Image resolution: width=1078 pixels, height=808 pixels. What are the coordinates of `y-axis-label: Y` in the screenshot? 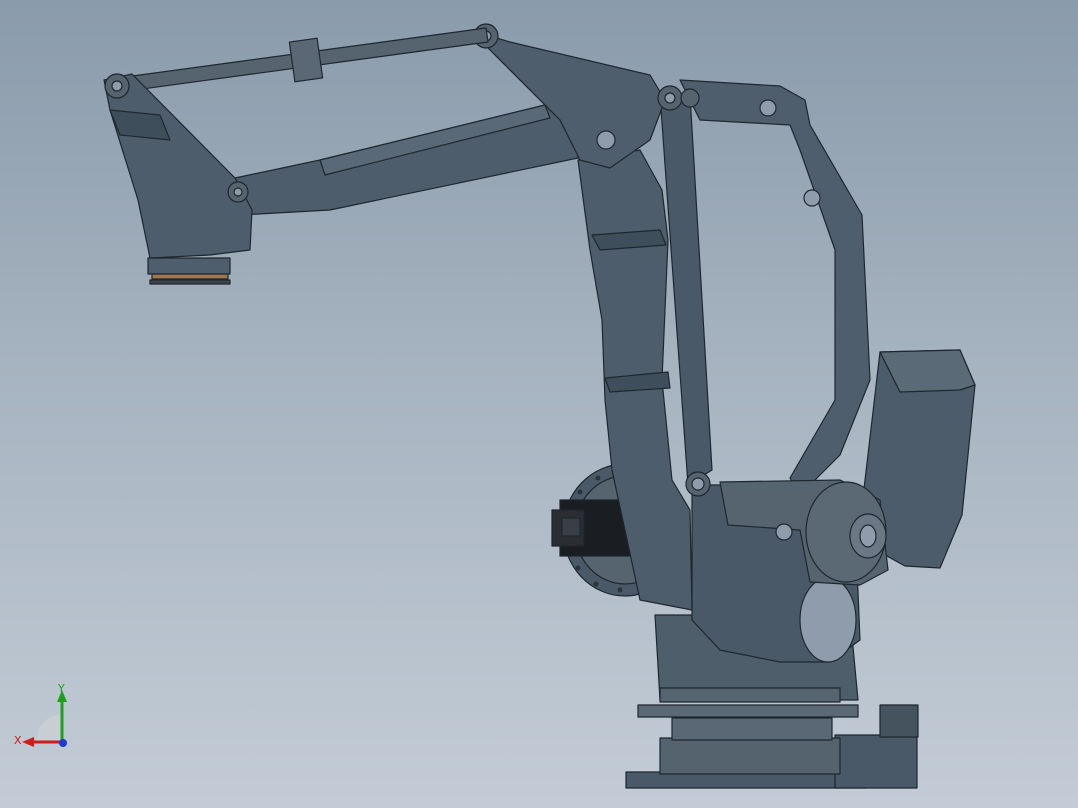 It's located at (61, 689).